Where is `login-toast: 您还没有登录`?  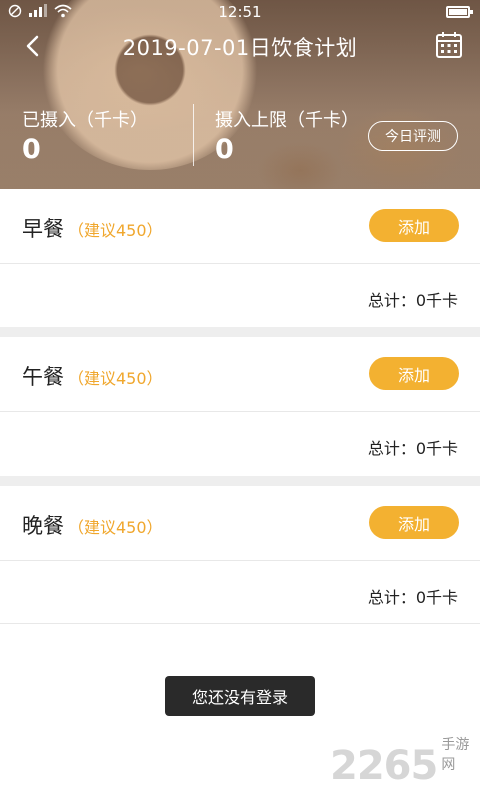 login-toast: 您还没有登录 is located at coordinates (240, 696).